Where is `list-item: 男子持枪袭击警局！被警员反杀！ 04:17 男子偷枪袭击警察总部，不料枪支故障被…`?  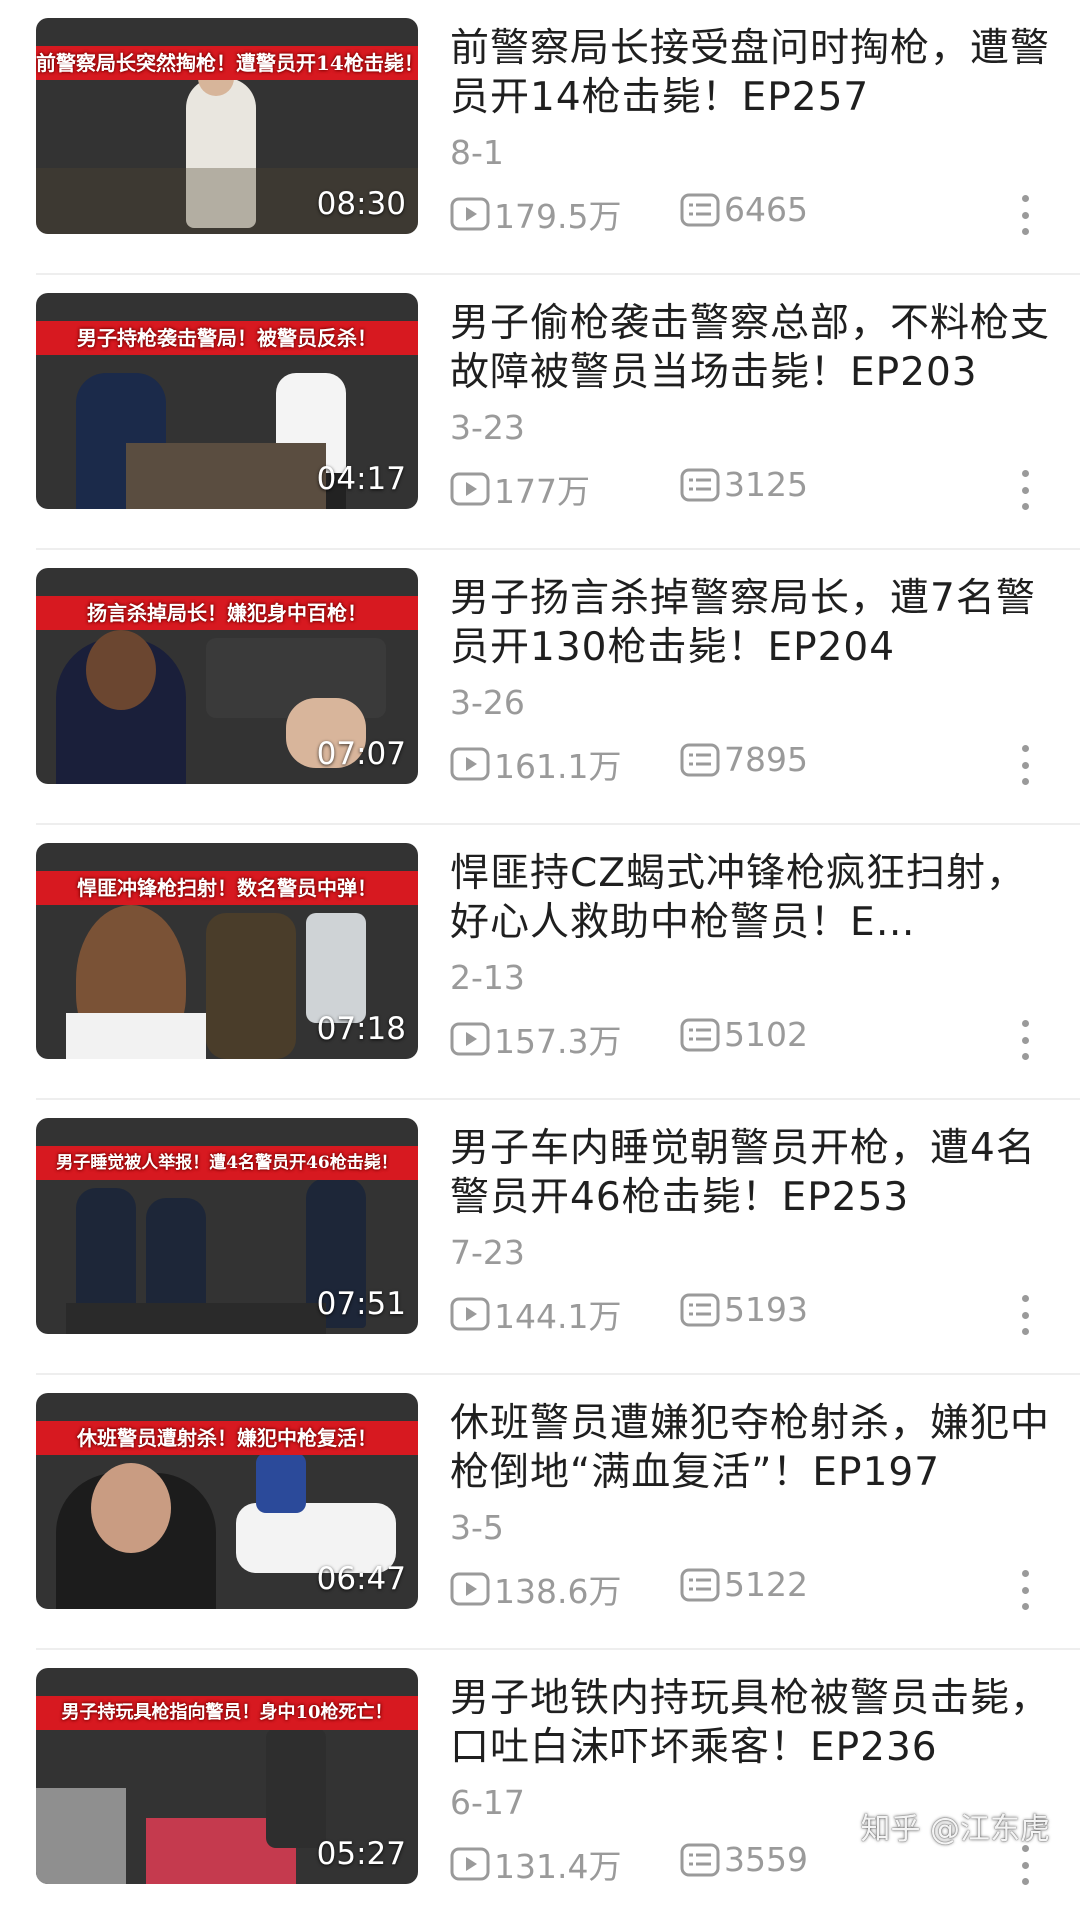
list-item: 男子持枪袭击警局！被警员反杀！ 04:17 男子偷枪袭击警察总部，不料枪支故障被… is located at coordinates (540, 412).